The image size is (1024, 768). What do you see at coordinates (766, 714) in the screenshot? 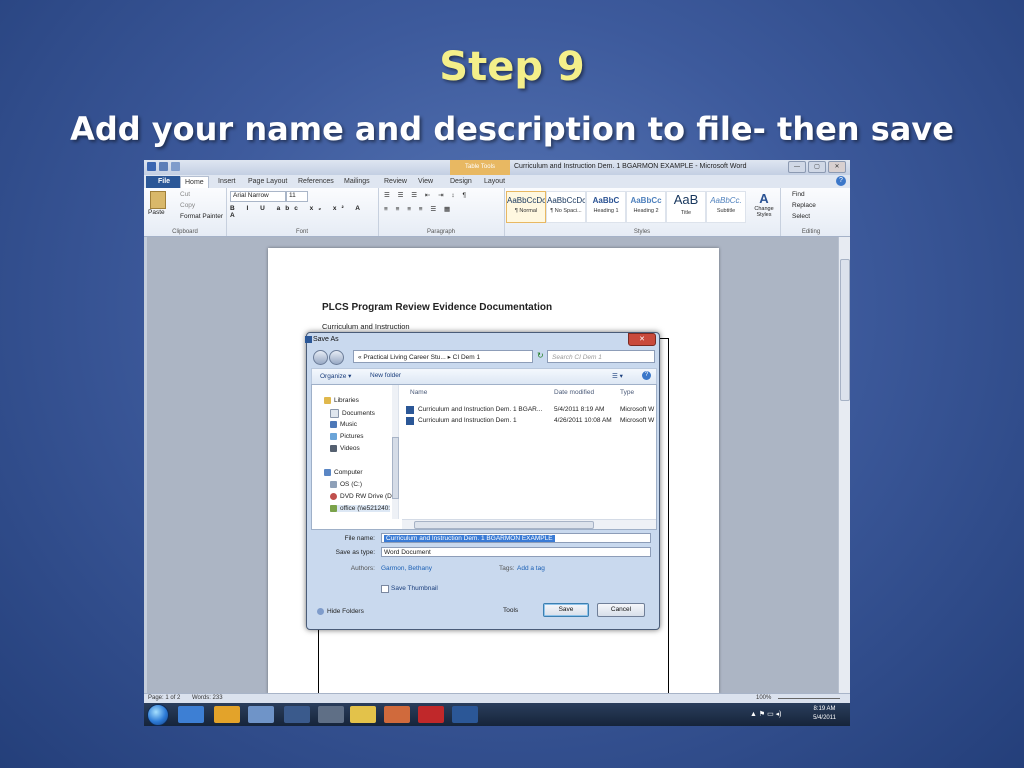
I see `tray-icons: ▲ ⚑ ▭ ◂)` at bounding box center [766, 714].